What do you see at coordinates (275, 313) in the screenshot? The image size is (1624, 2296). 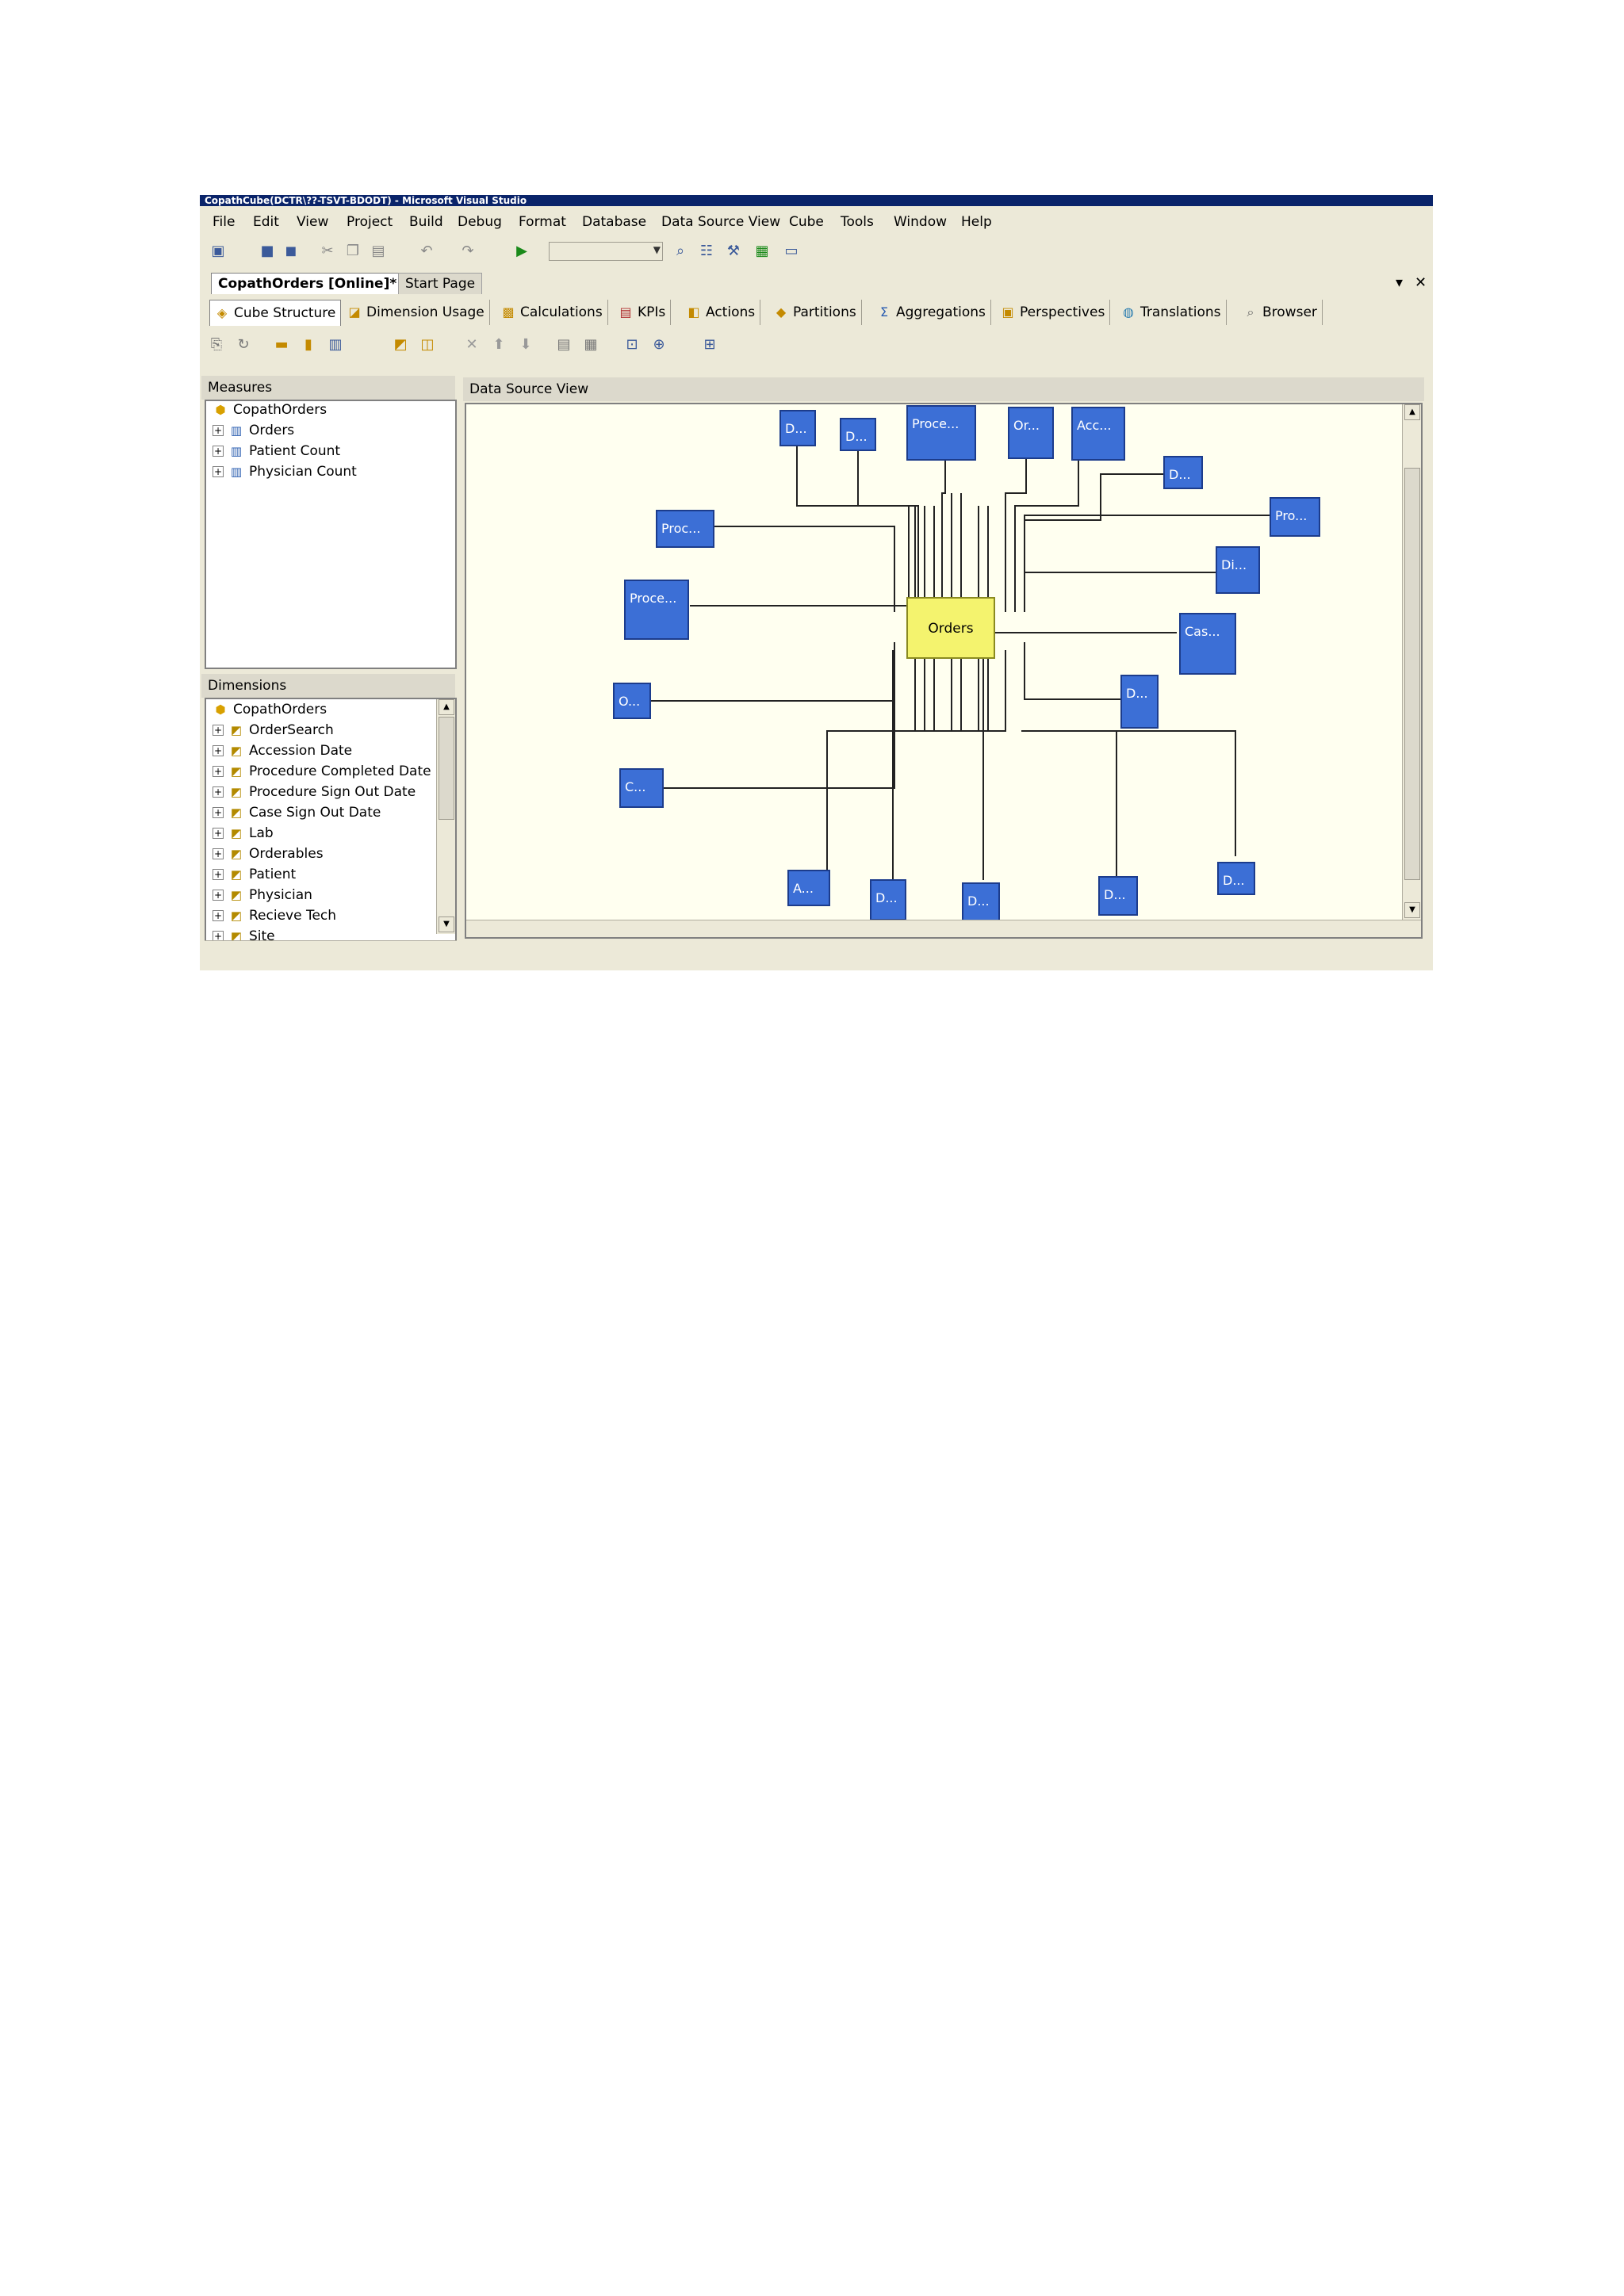 I see `tab-cube-structure: ◈ Cube Structure` at bounding box center [275, 313].